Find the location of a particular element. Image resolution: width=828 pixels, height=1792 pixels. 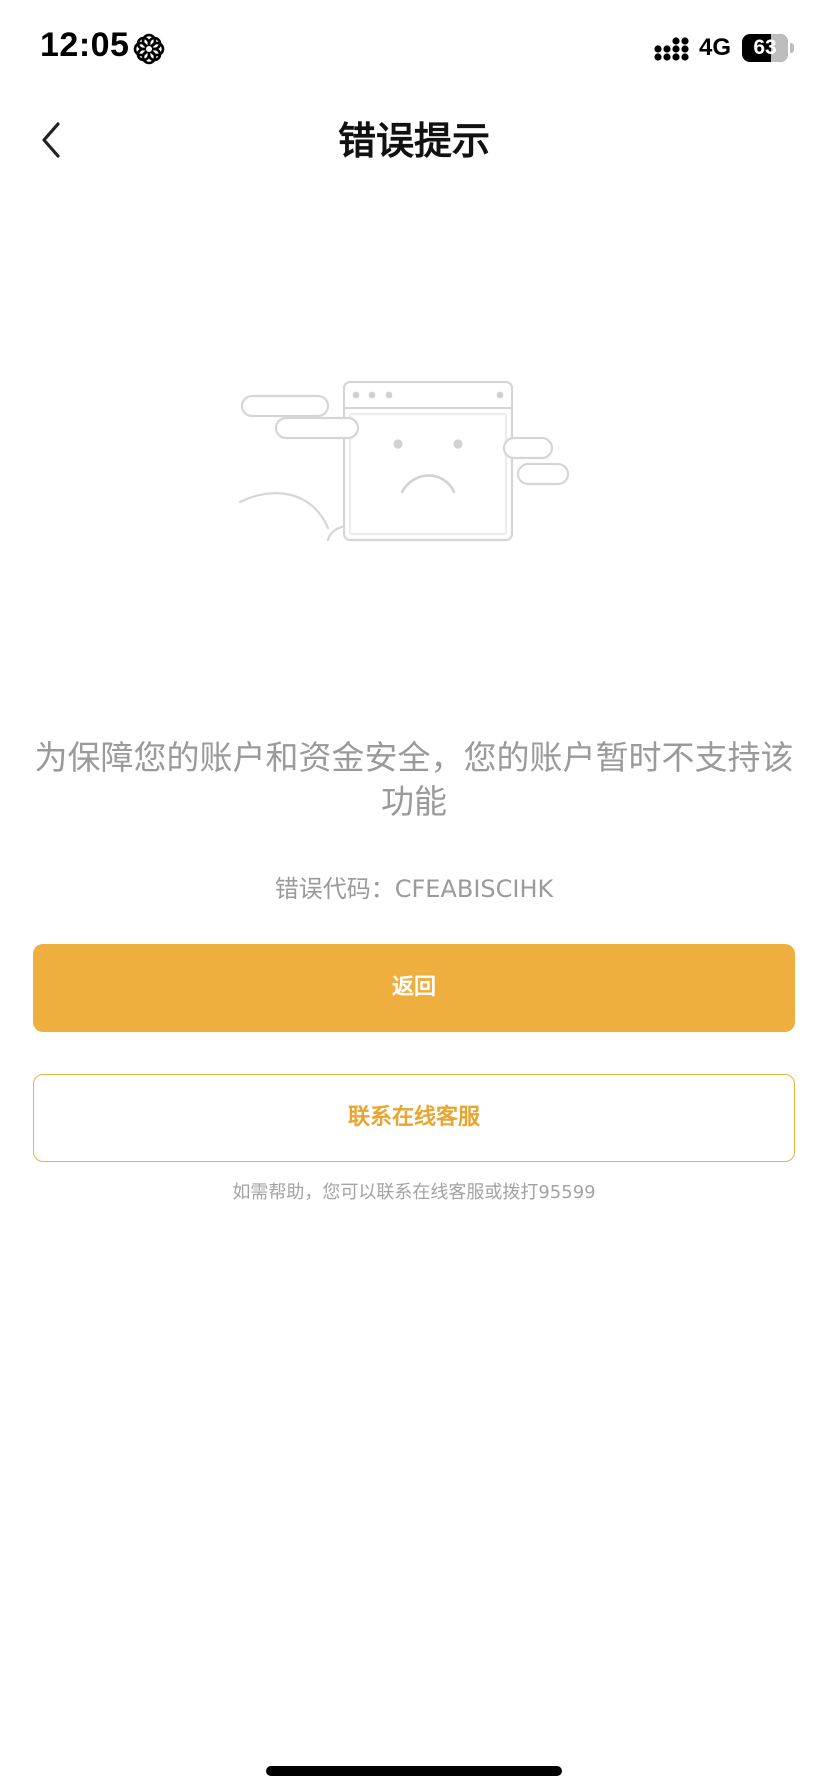

battery-indicator: 63 is located at coordinates (765, 48).